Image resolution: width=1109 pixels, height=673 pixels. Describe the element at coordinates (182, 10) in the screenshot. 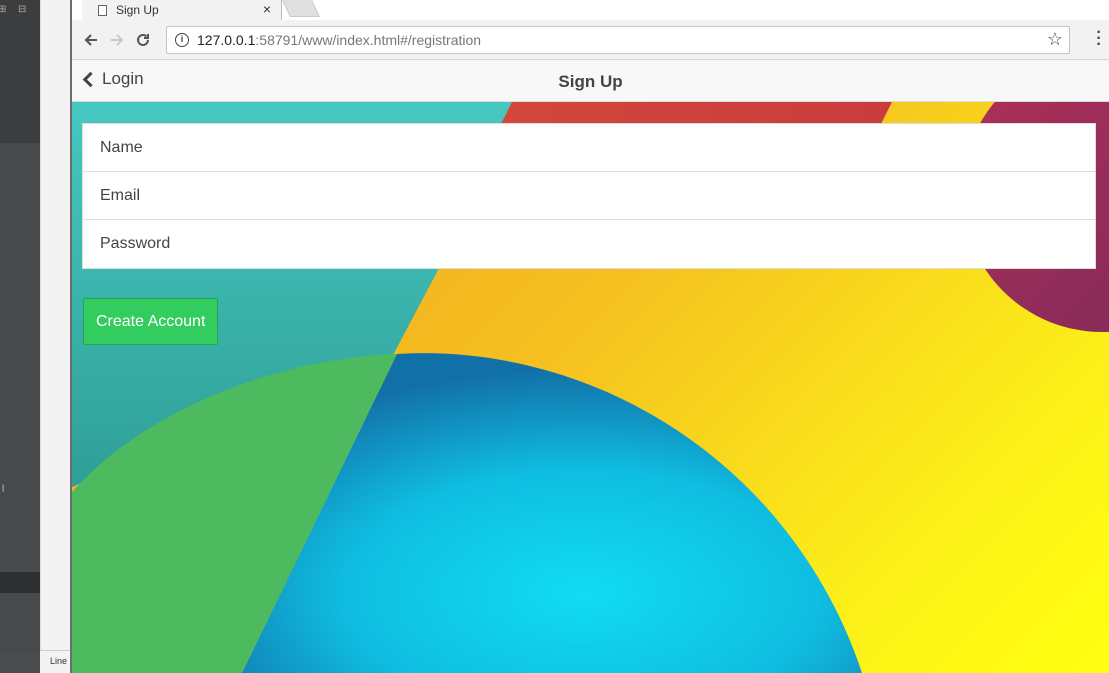

I see `tab-sign-up: Sign Up ×` at that location.